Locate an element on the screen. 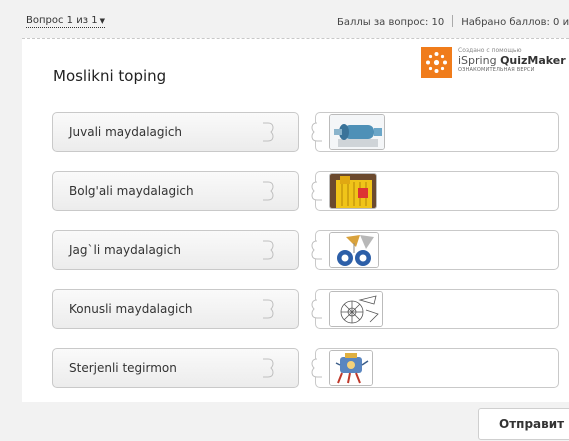  hammer-crusher-image is located at coordinates (353, 191).